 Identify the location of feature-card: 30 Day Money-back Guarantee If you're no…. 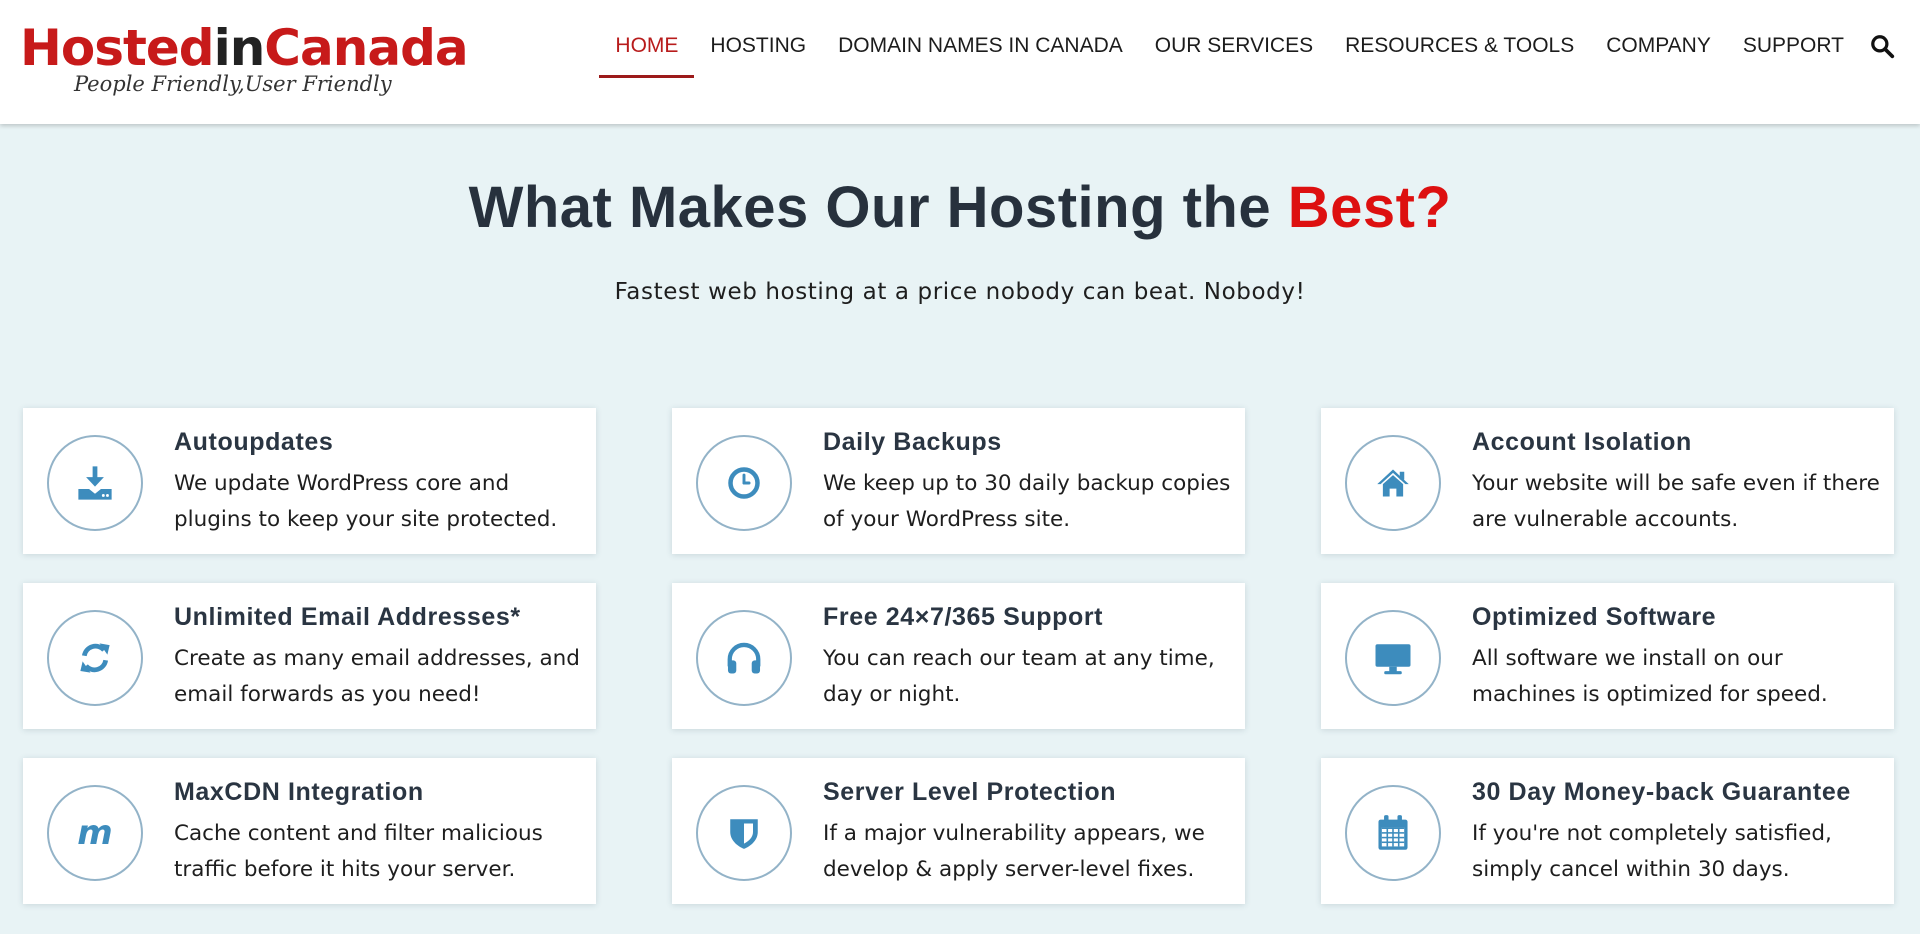
(1607, 831).